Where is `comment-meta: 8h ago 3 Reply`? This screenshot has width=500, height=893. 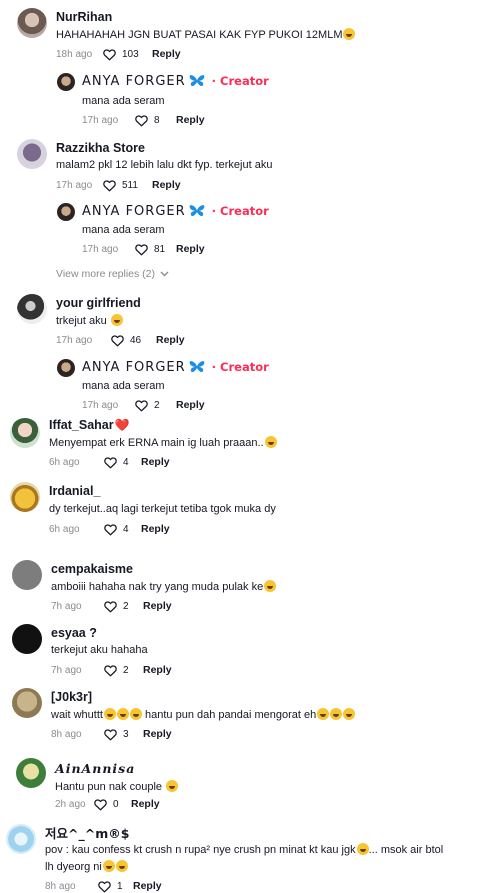 comment-meta: 8h ago 3 Reply is located at coordinates (111, 734).